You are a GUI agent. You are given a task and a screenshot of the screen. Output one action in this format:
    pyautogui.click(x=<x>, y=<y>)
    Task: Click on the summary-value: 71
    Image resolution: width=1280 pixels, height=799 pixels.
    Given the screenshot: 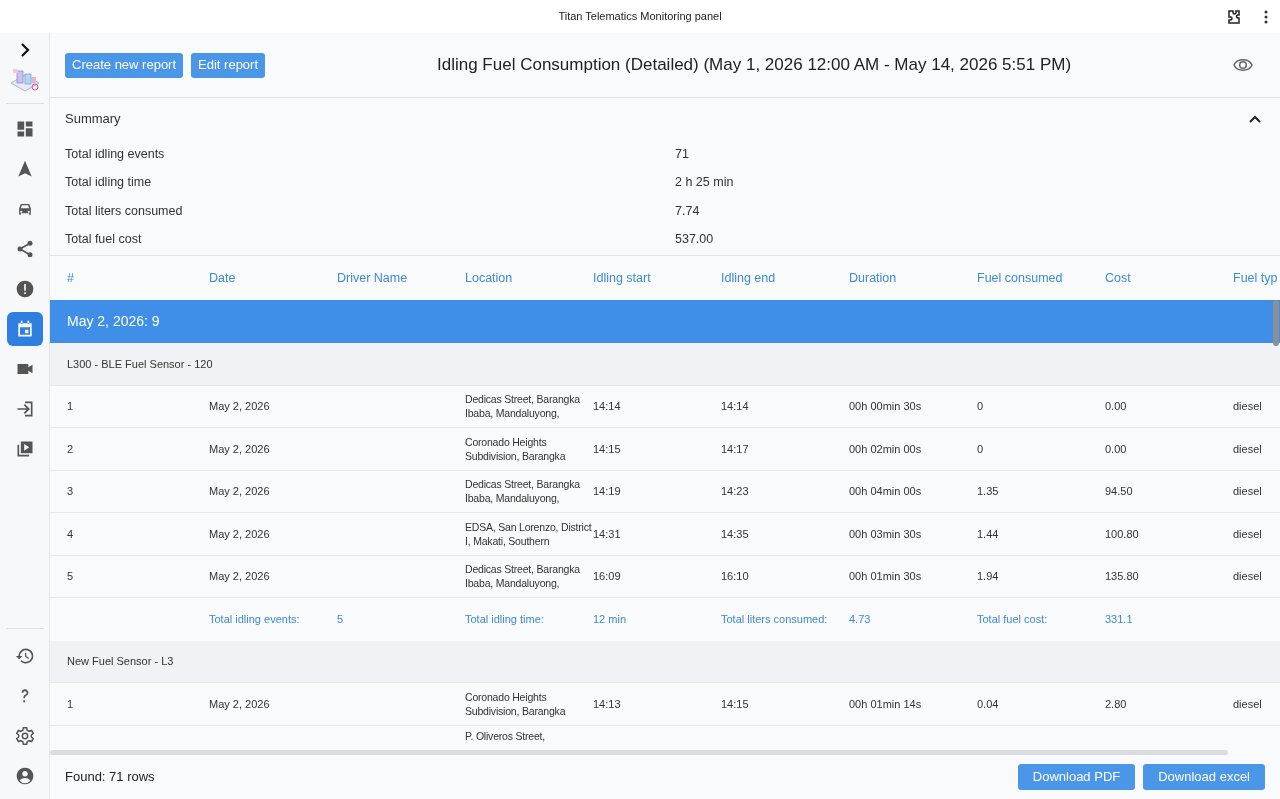 What is the action you would take?
    pyautogui.click(x=682, y=154)
    